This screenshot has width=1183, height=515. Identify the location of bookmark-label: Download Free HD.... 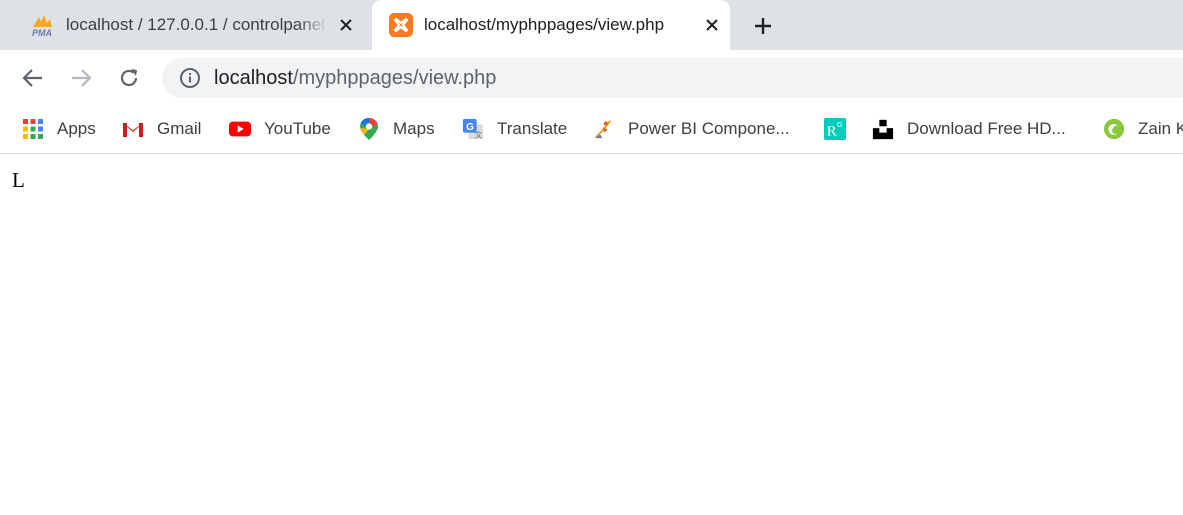
(986, 128).